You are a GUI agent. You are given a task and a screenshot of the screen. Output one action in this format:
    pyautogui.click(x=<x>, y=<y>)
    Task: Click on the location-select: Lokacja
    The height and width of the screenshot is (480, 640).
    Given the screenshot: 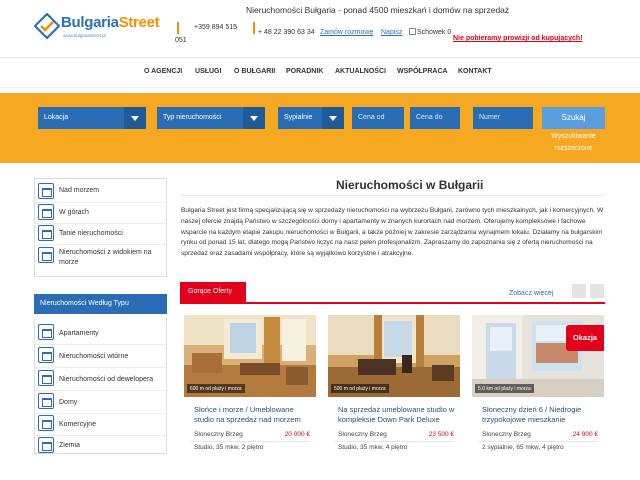 What is the action you would take?
    pyautogui.click(x=92, y=118)
    